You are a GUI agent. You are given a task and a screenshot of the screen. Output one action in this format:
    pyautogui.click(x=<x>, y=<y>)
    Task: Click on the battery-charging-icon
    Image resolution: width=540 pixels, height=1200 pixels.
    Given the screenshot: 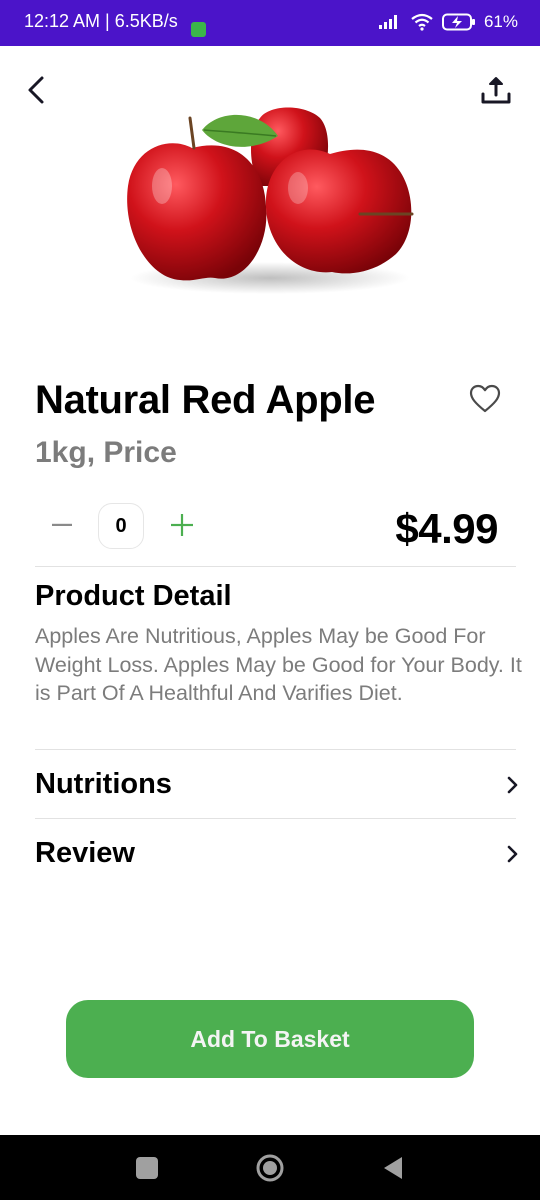 What is the action you would take?
    pyautogui.click(x=458, y=22)
    